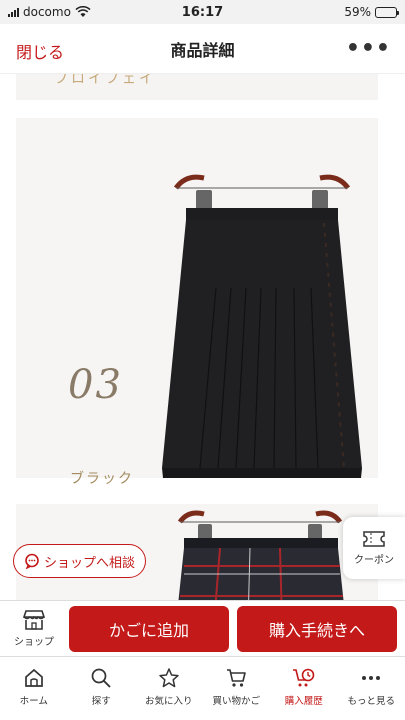  Describe the element at coordinates (303, 677) in the screenshot. I see `history-icon` at that location.